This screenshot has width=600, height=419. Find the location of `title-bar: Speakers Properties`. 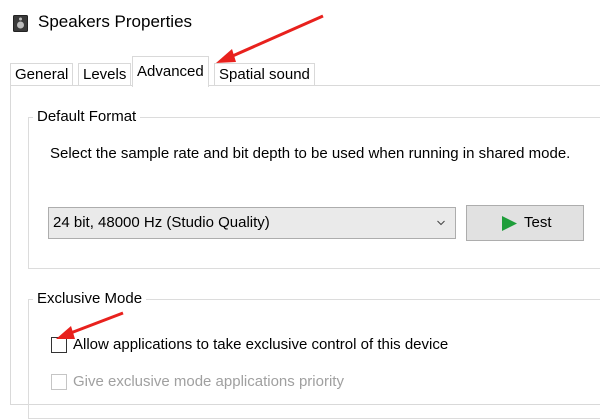

title-bar: Speakers Properties is located at coordinates (300, 24).